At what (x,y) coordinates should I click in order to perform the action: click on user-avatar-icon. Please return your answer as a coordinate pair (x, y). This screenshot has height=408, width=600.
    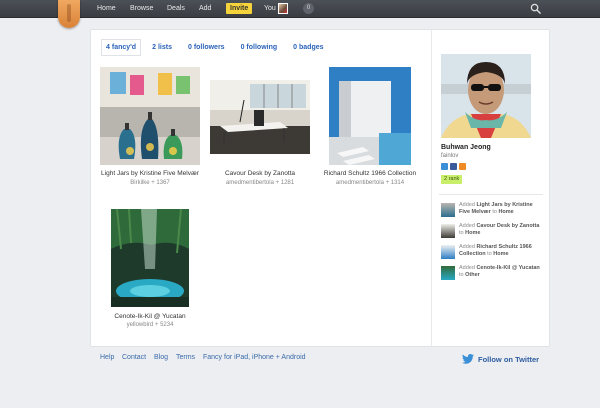
    Looking at the image, I should click on (283, 8).